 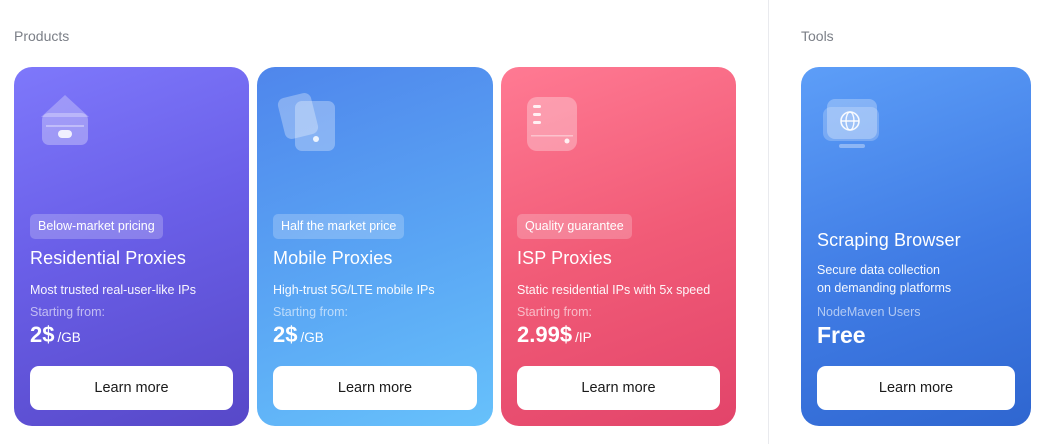 I want to click on price-amount: Free, so click(x=841, y=335).